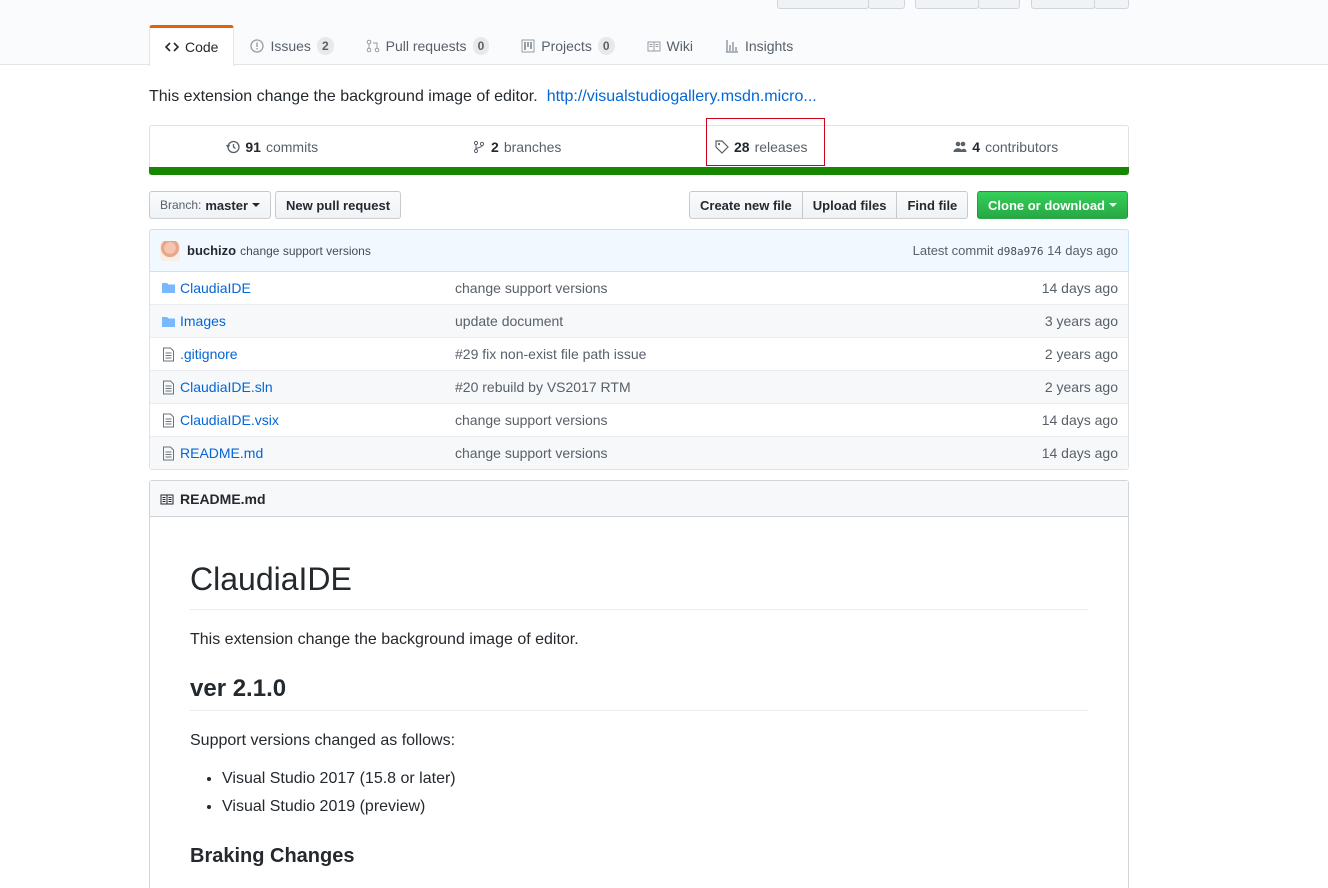 This screenshot has width=1328, height=888. What do you see at coordinates (1063, 4) in the screenshot?
I see `fork-button` at bounding box center [1063, 4].